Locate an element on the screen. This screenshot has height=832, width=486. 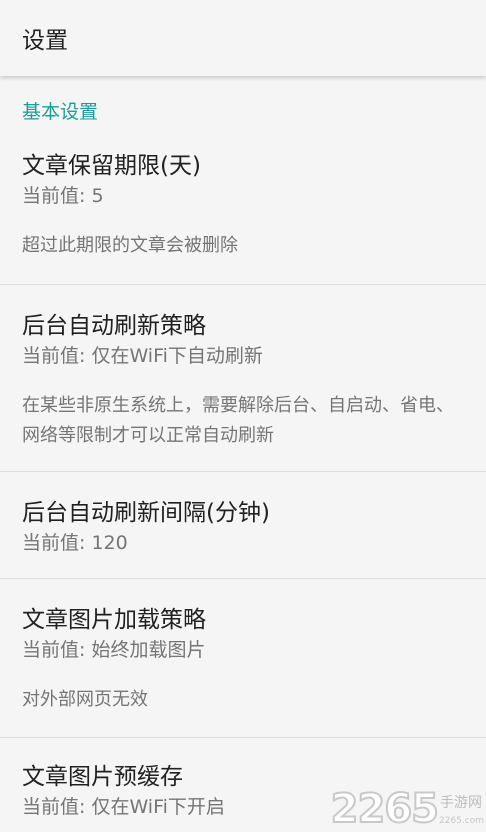
pref-value: 当前值: 仅在WiFi下自动刷新 is located at coordinates (142, 356).